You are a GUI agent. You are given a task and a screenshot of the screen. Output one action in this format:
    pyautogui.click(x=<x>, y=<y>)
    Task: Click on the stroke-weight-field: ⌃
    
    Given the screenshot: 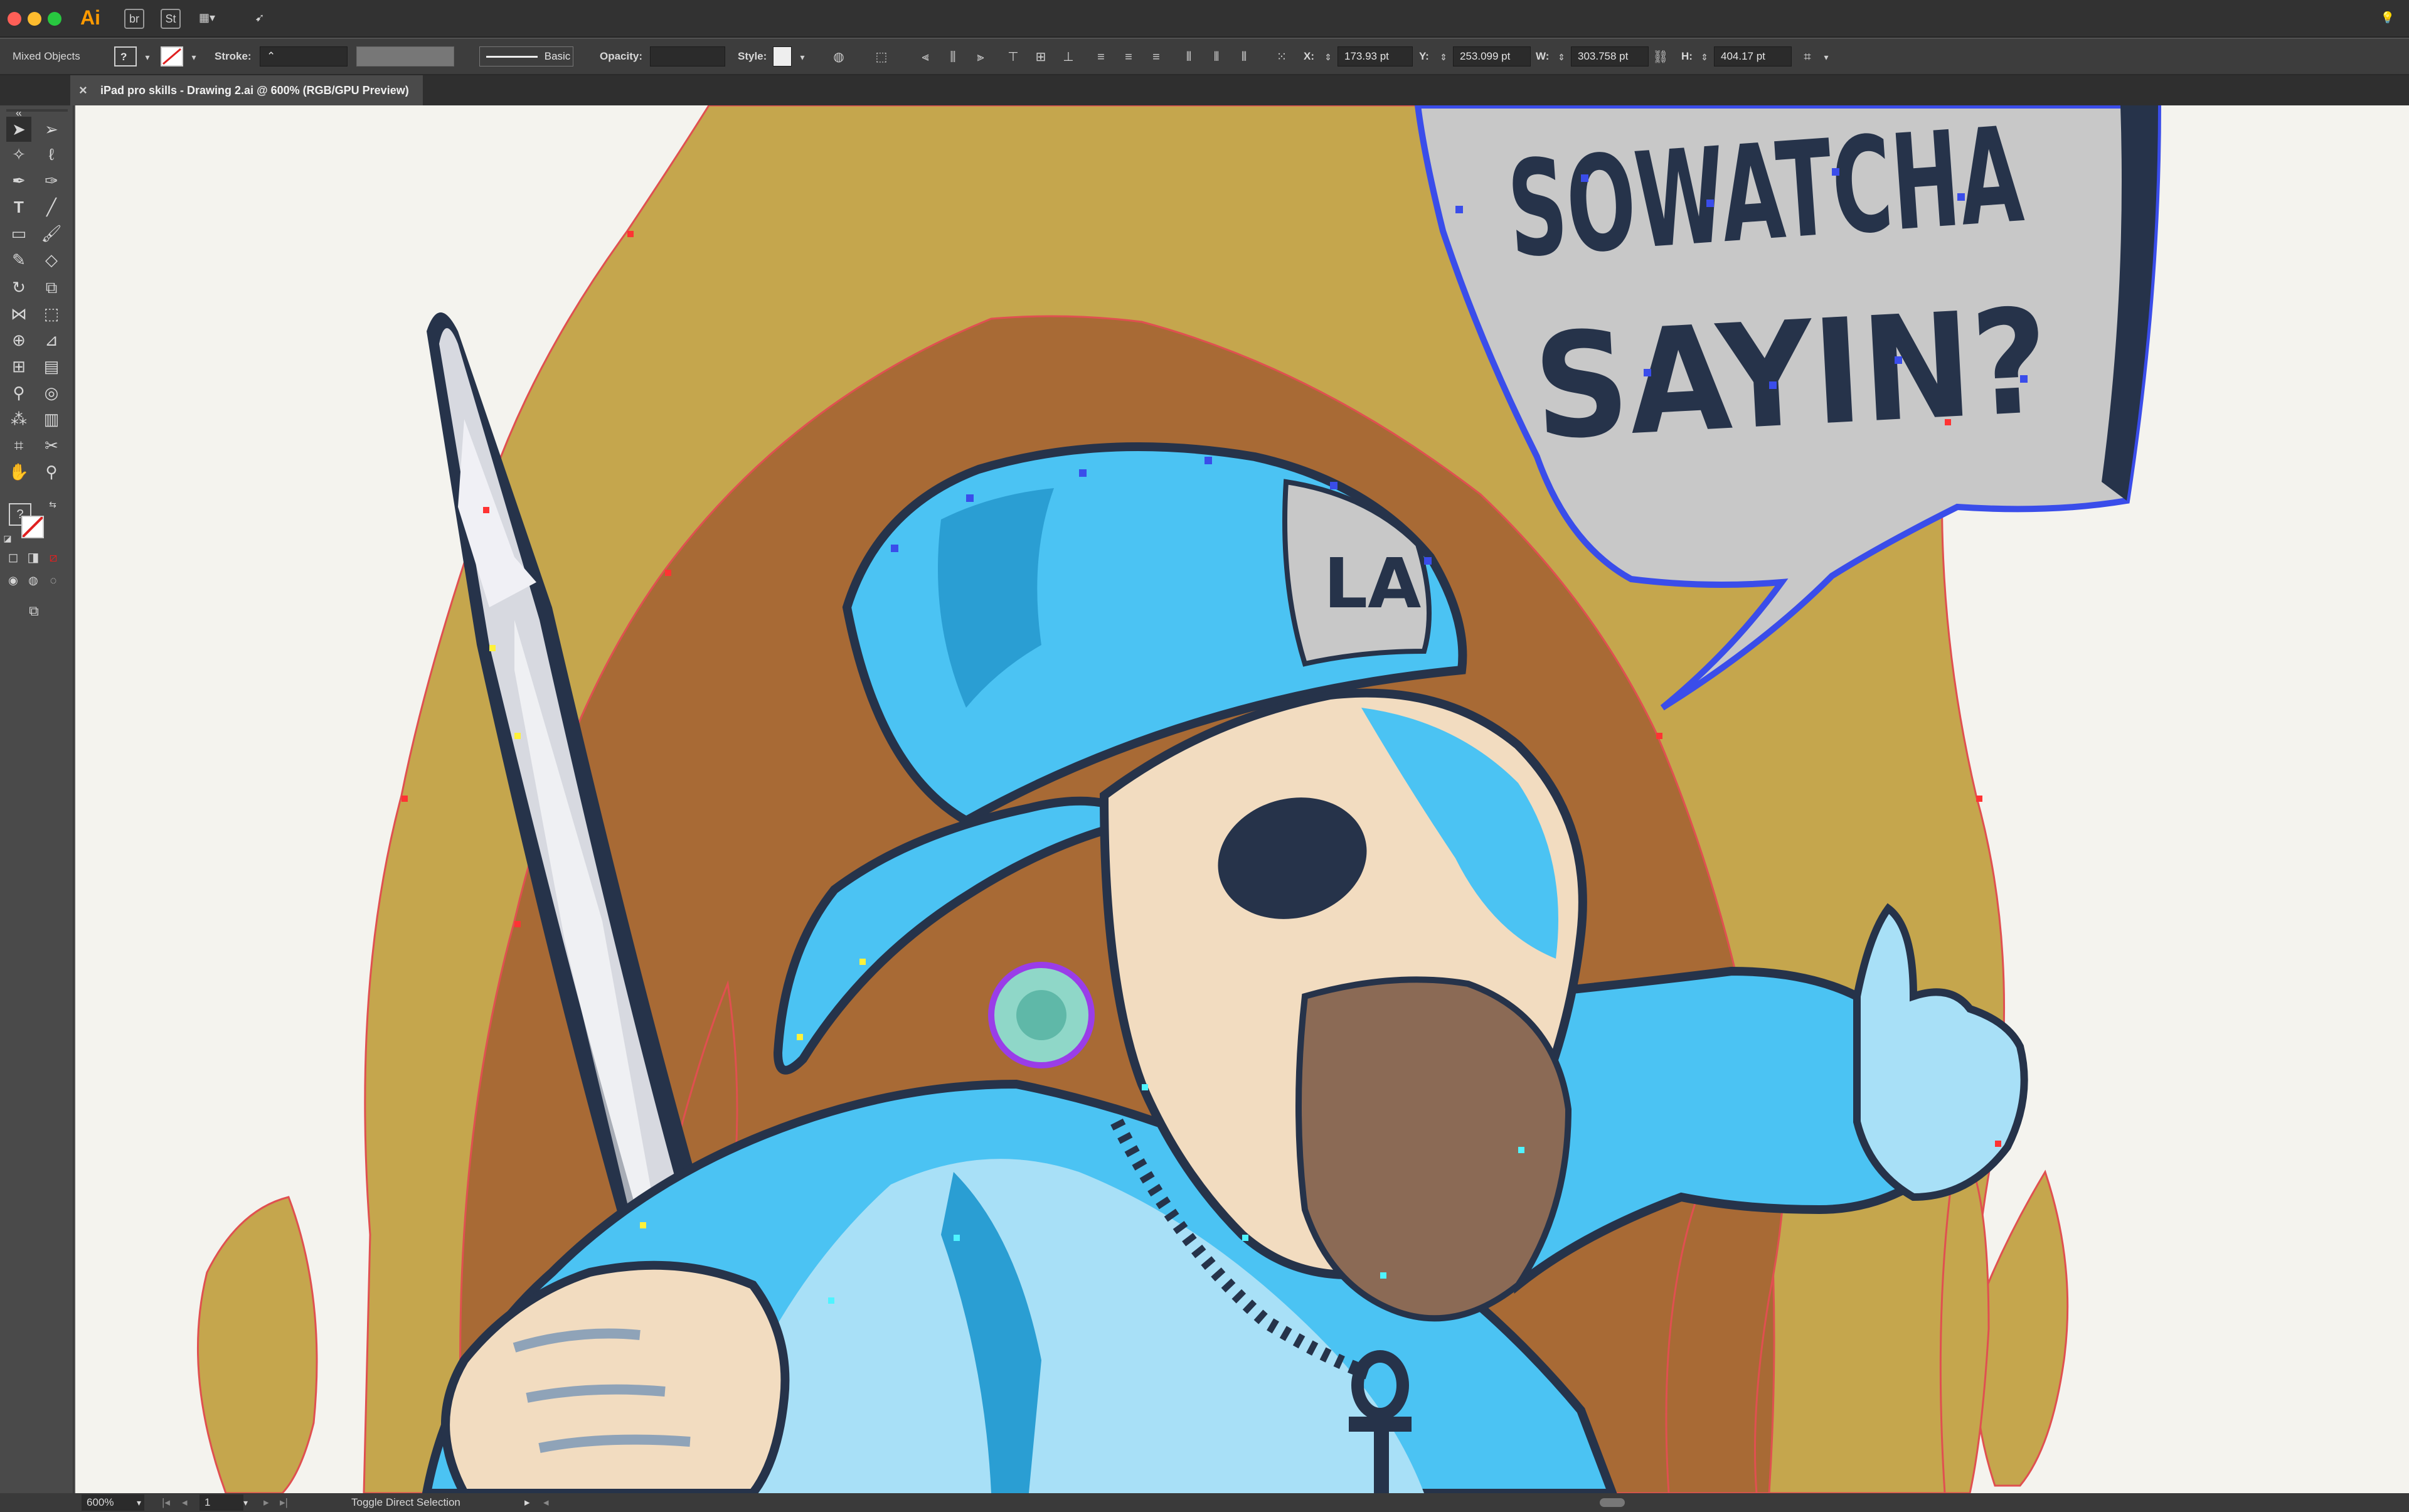 What is the action you would take?
    pyautogui.click(x=304, y=56)
    